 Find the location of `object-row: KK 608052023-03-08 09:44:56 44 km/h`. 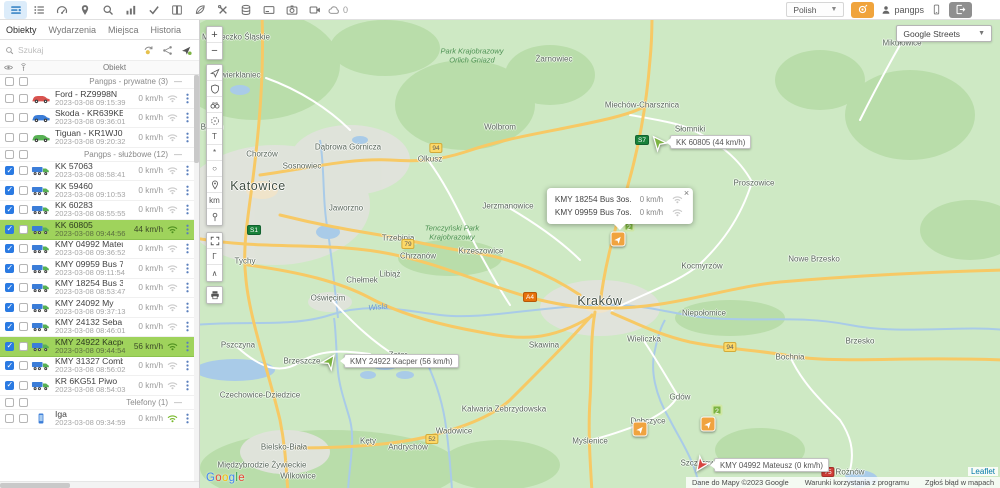

object-row: KK 608052023-03-08 09:44:56 44 km/h is located at coordinates (97, 230).